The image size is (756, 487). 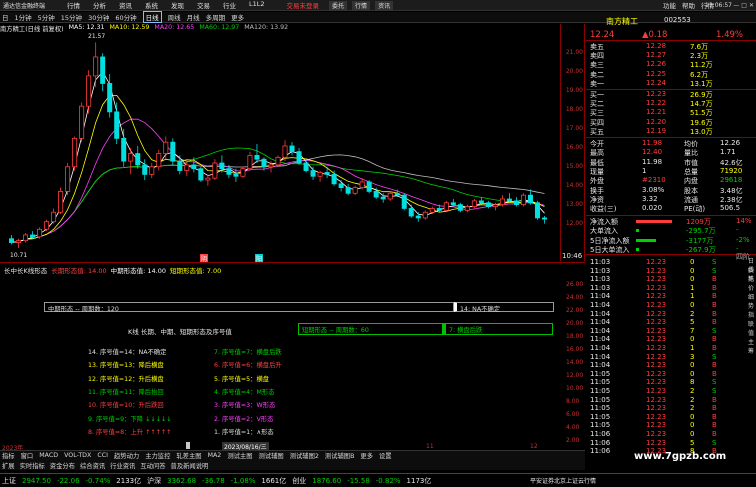 I want to click on sub-axis-tick: 4.00, so click(x=573, y=427).